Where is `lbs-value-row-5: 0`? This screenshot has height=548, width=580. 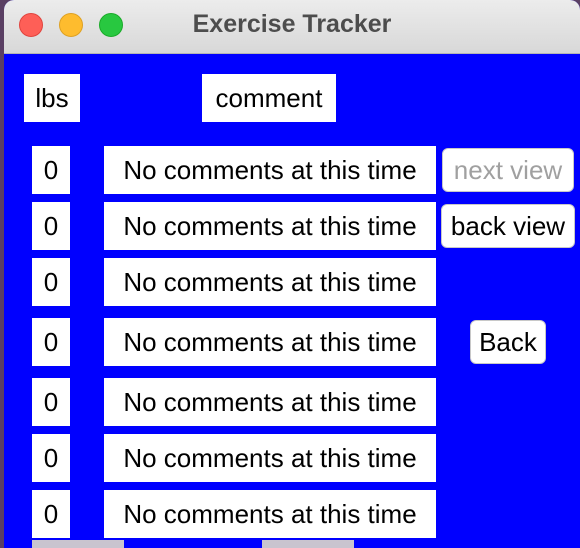
lbs-value-row-5: 0 is located at coordinates (51, 402).